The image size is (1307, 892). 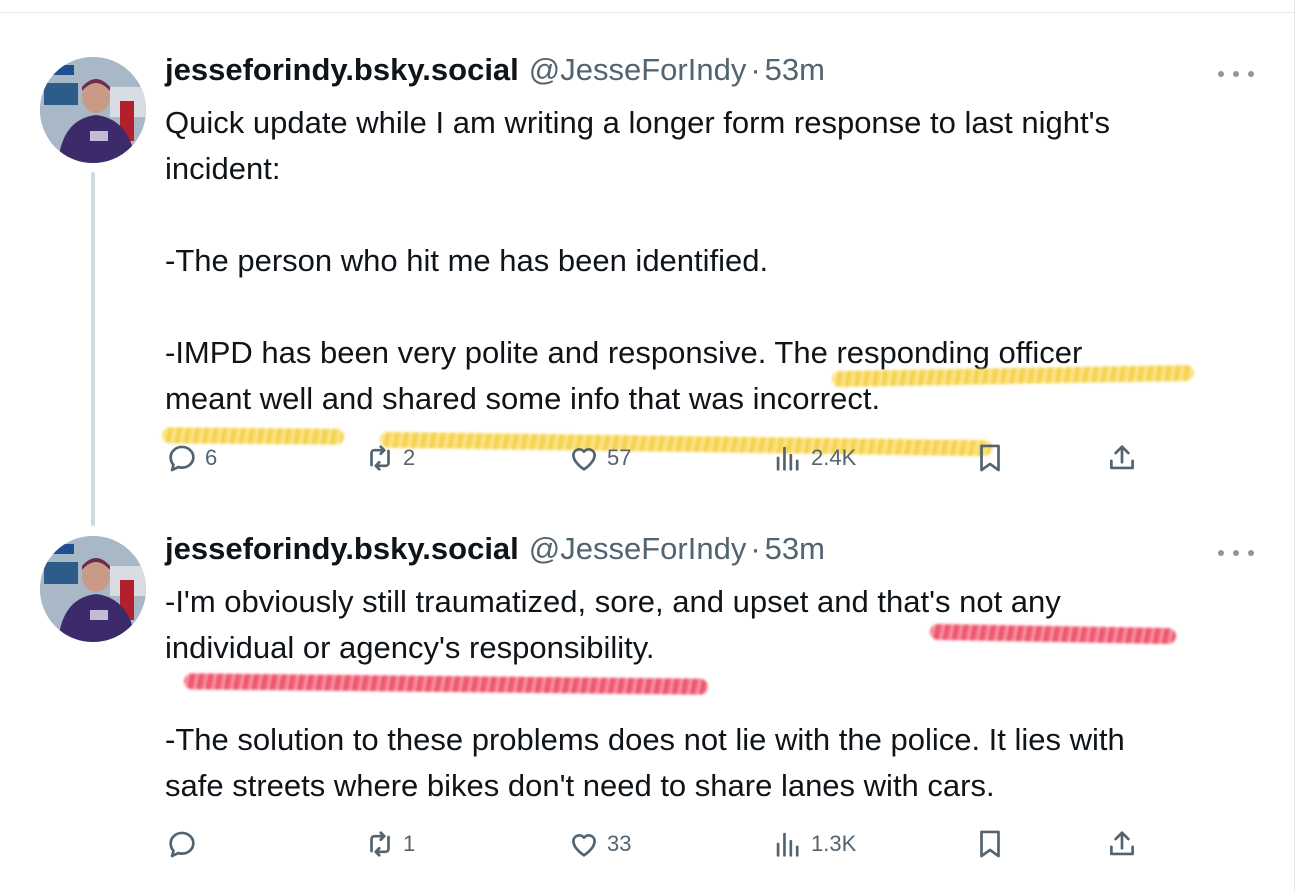 I want to click on like-count: 57, so click(x=619, y=457).